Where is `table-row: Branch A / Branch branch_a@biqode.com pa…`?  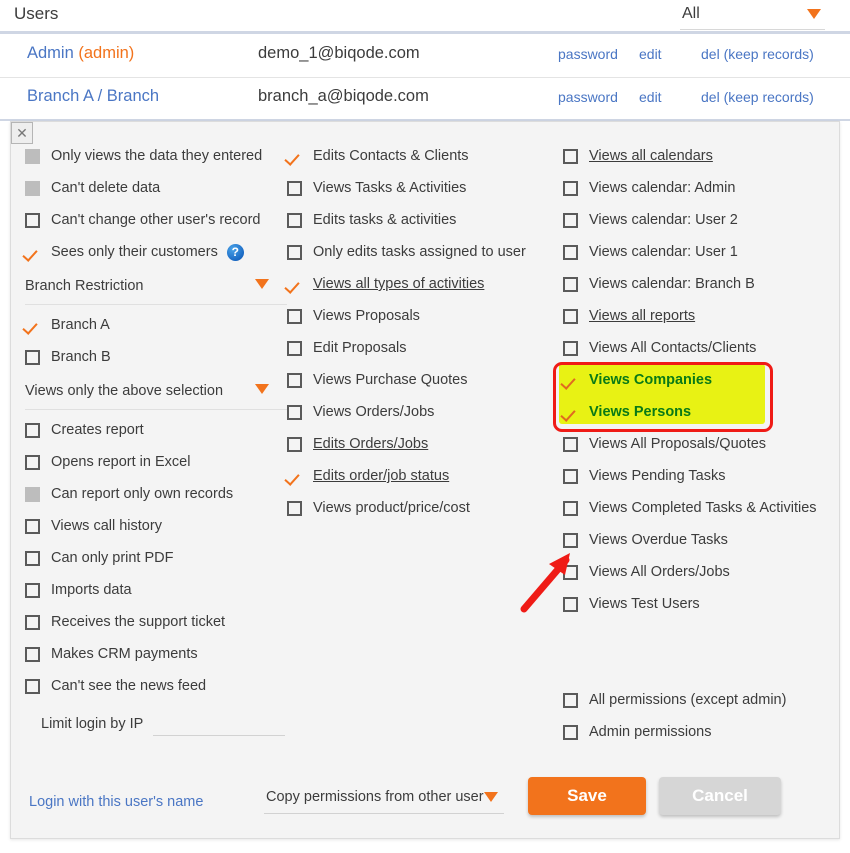
table-row: Branch A / Branch branch_a@biqode.com pa… is located at coordinates (425, 99).